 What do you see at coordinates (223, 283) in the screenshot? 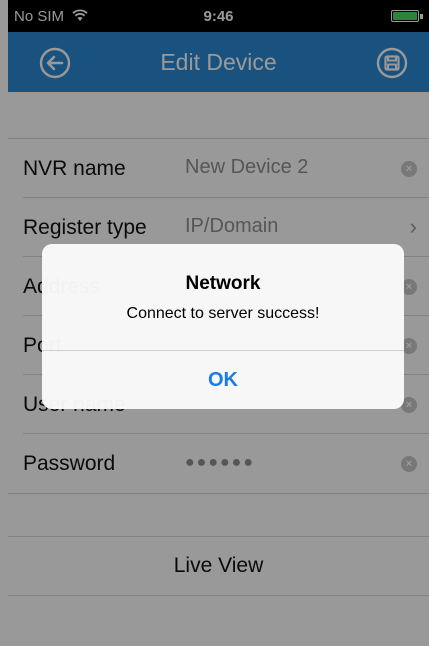
I see `alert-title: Network` at bounding box center [223, 283].